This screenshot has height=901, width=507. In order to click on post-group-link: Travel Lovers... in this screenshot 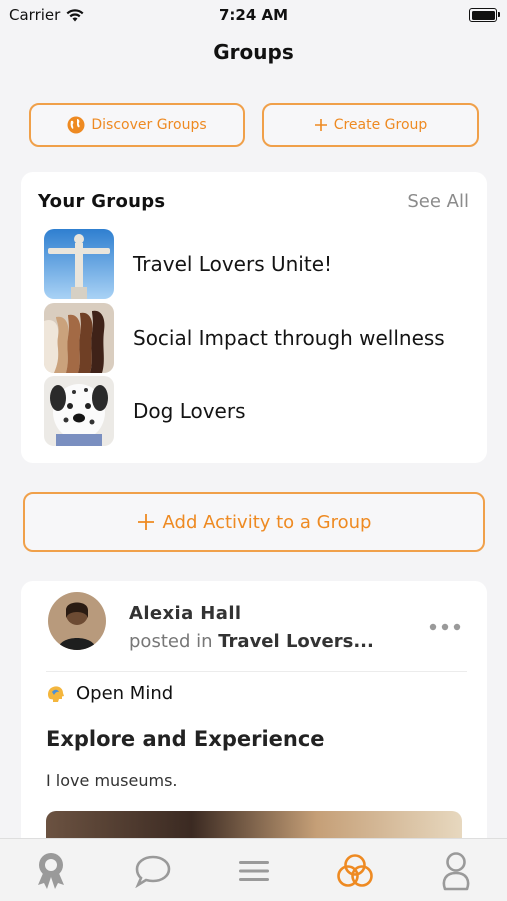, I will do `click(296, 641)`.